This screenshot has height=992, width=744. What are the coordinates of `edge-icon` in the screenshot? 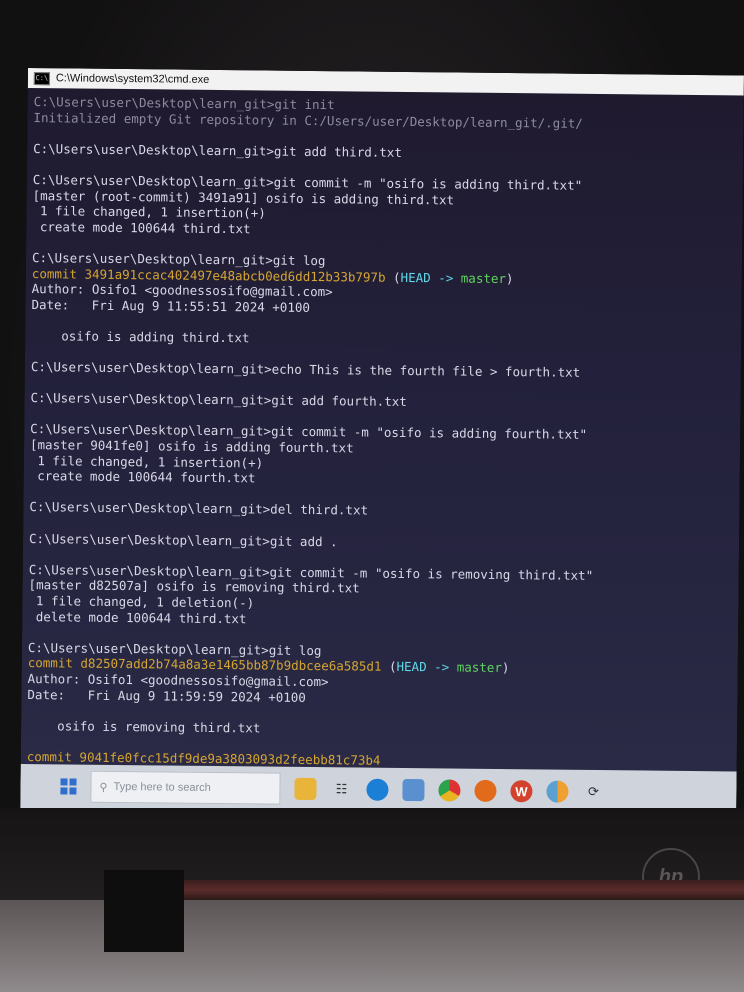 It's located at (377, 789).